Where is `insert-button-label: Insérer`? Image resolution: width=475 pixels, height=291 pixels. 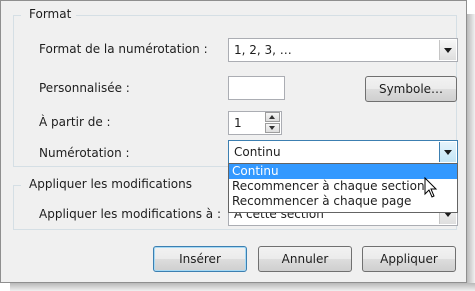
insert-button-label: Insérer is located at coordinates (200, 259).